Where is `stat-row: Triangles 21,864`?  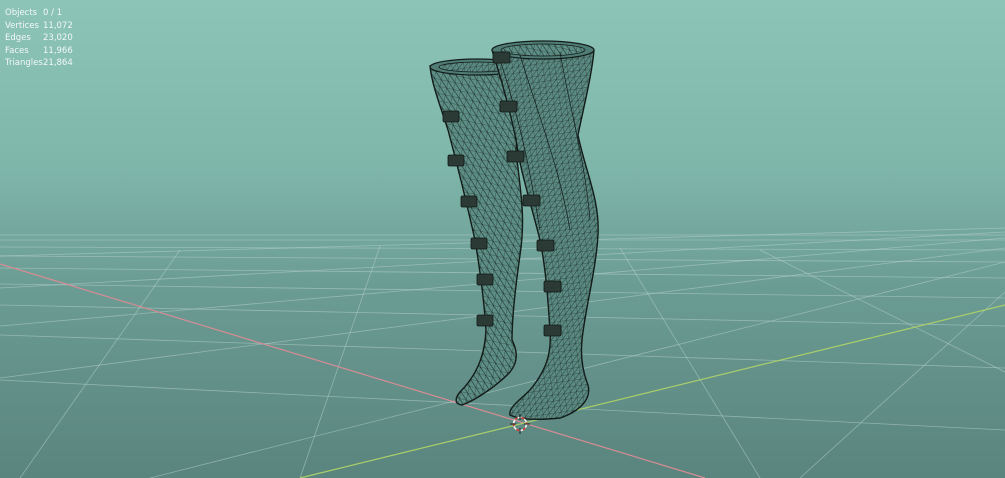 stat-row: Triangles 21,864 is located at coordinates (39, 63).